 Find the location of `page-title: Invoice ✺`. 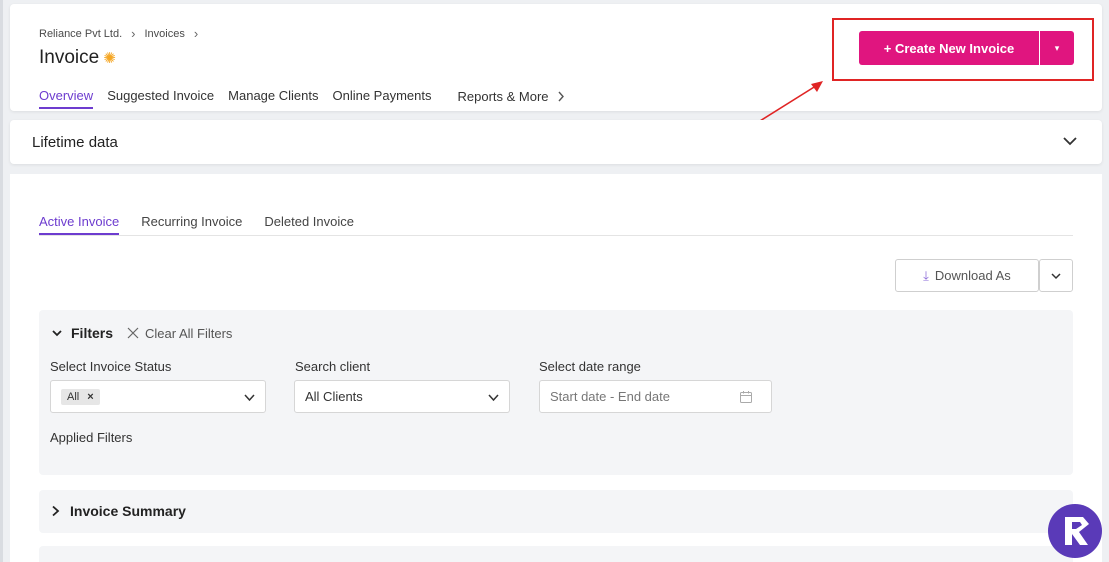

page-title: Invoice ✺ is located at coordinates (77, 58).